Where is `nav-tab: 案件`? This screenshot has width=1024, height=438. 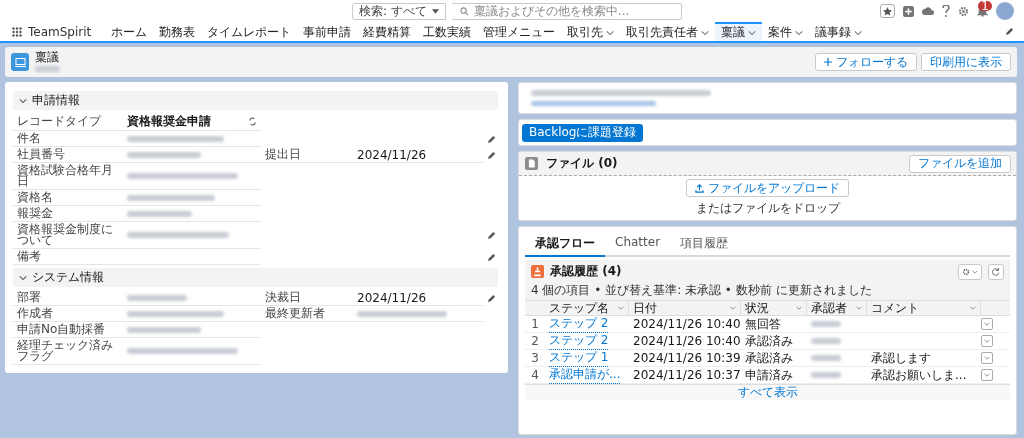
nav-tab: 案件 is located at coordinates (786, 31).